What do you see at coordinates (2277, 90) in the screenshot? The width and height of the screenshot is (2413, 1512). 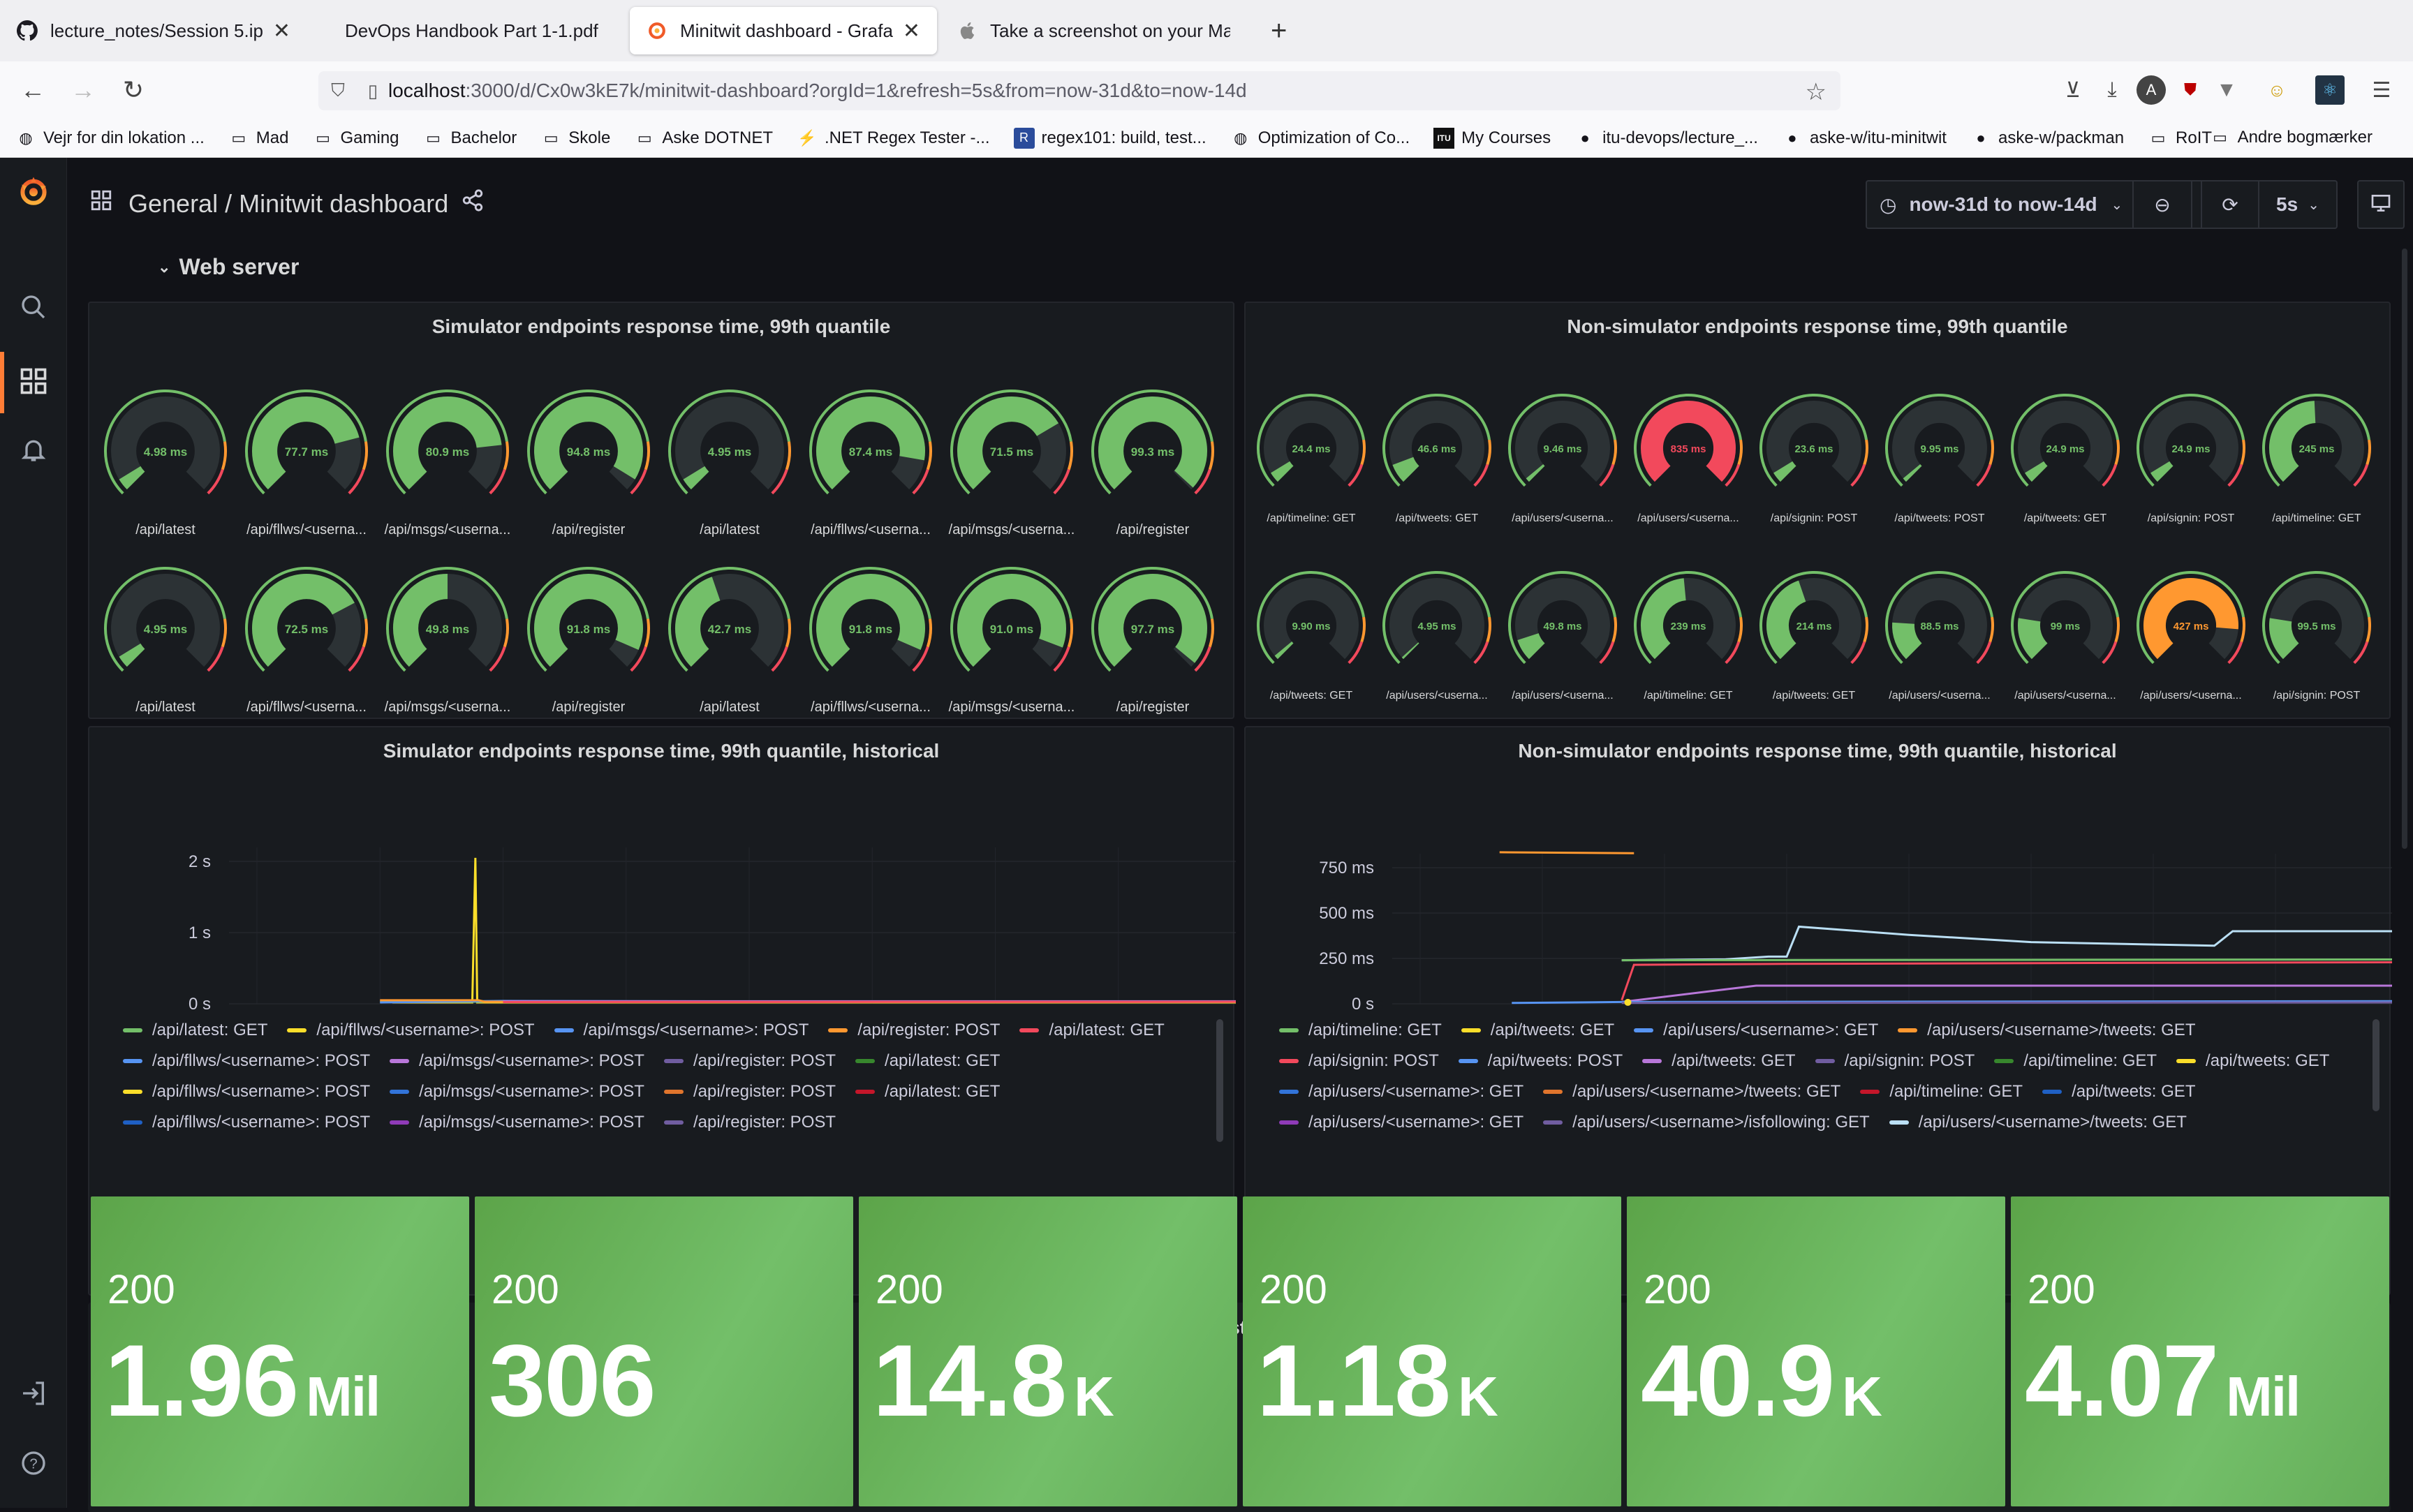 I see `extension-face-icon: ☺` at bounding box center [2277, 90].